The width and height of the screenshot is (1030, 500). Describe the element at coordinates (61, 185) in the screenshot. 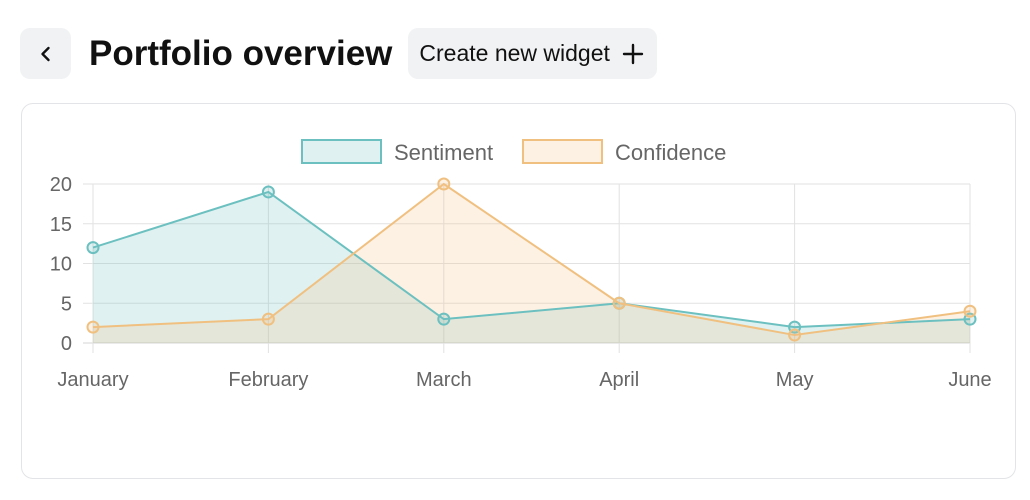

I see `y-tick-label: 20` at that location.